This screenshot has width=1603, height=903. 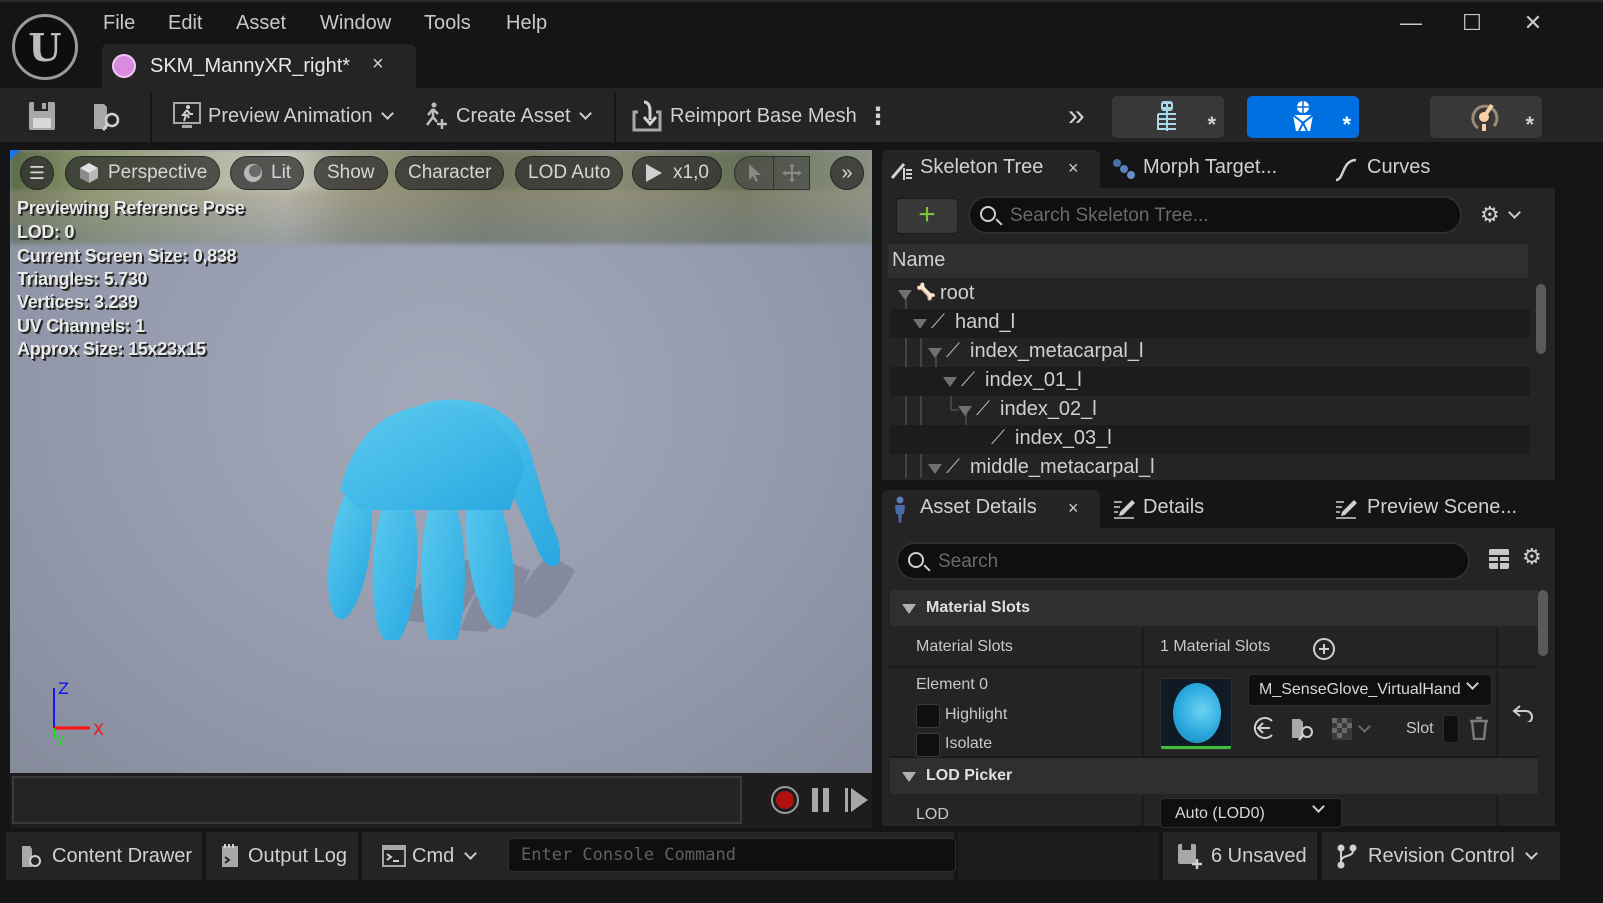 I want to click on document-tab-label: SKM_MannyXR_right*, so click(x=250, y=66).